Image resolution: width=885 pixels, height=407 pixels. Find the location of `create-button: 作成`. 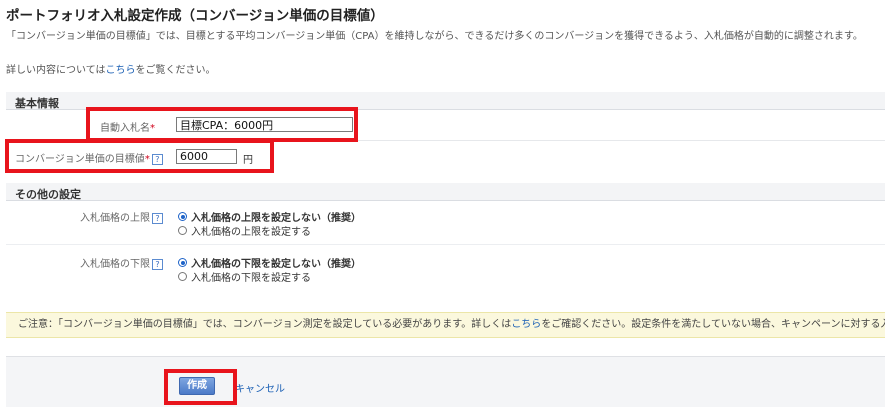

create-button: 作成 is located at coordinates (197, 386).